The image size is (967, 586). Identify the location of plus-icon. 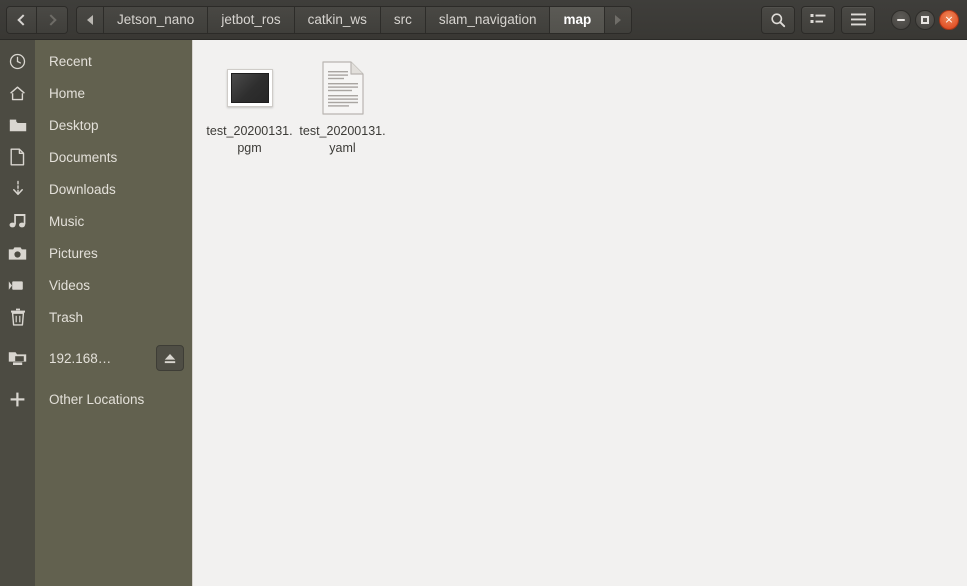
(17, 399).